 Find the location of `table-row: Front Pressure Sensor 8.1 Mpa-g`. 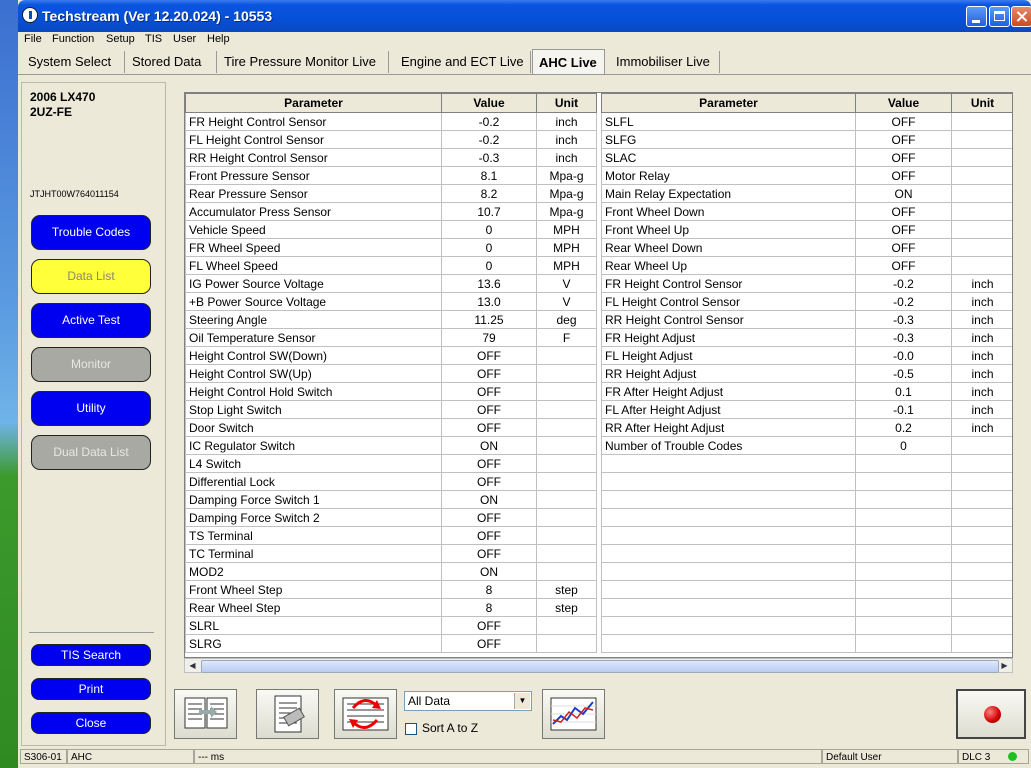

table-row: Front Pressure Sensor 8.1 Mpa-g is located at coordinates (391, 175).